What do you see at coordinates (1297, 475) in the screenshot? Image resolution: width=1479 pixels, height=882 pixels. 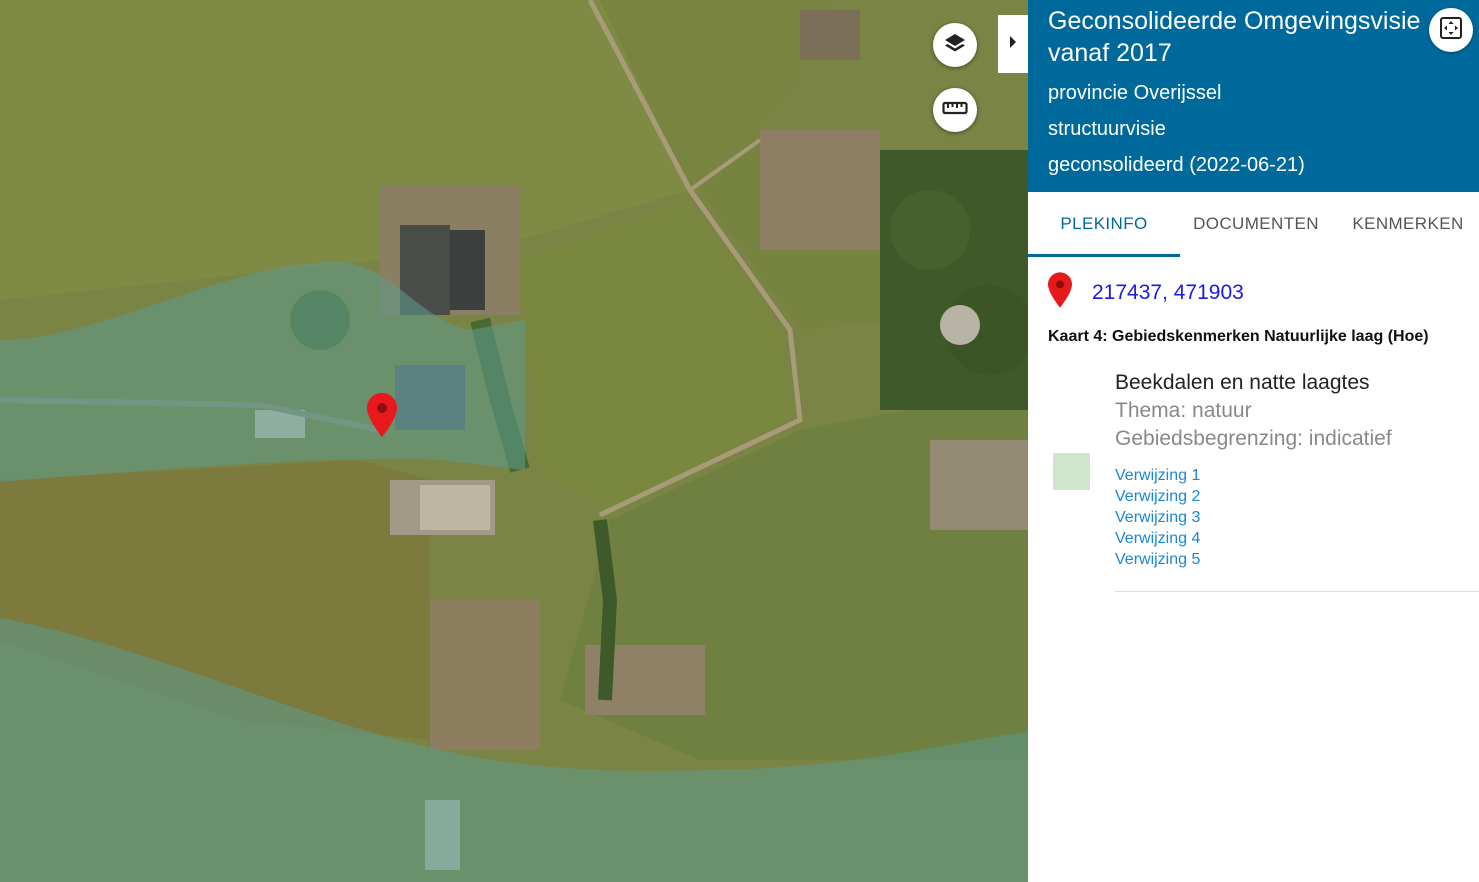 I see `reference-link: Verwijzing 1` at bounding box center [1297, 475].